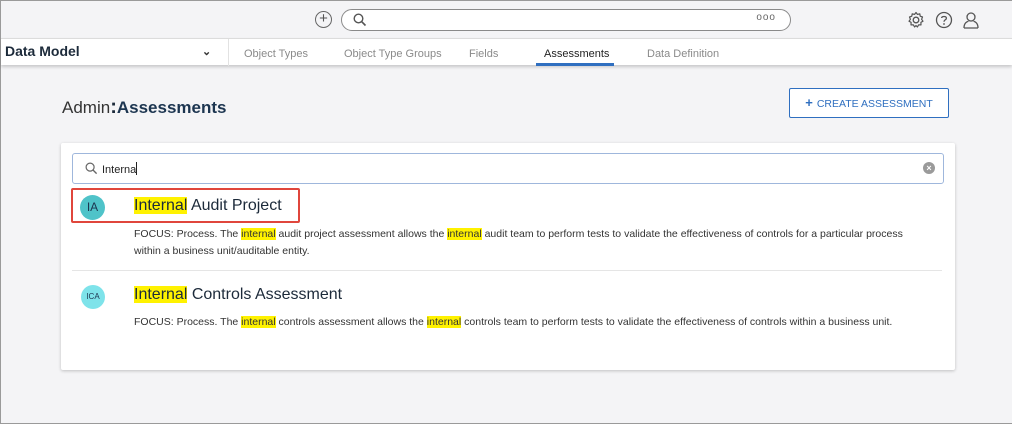 This screenshot has width=1012, height=424. Describe the element at coordinates (276, 54) in the screenshot. I see `tab-object-types: Object Types` at that location.